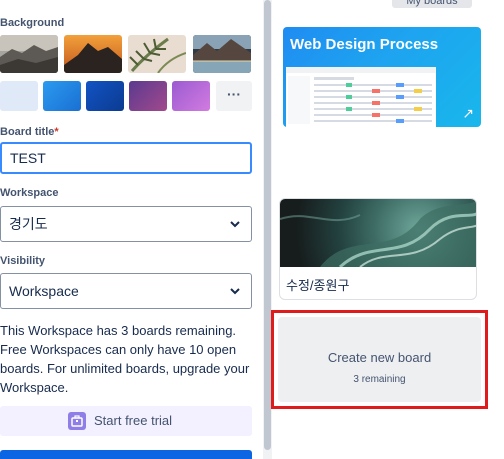 The height and width of the screenshot is (459, 504). I want to click on start-free-trial-label: Start free trial, so click(133, 420).